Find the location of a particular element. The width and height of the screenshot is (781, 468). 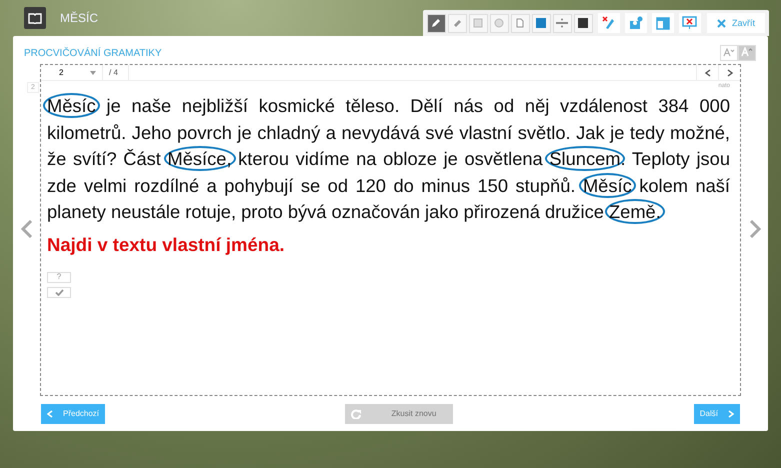

check-button is located at coordinates (59, 292).